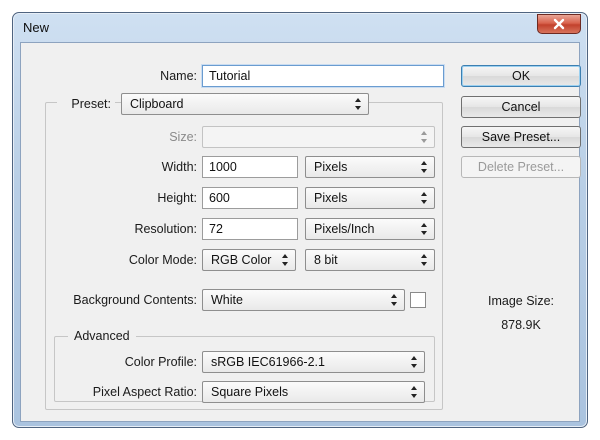 The image size is (600, 440). I want to click on resolution-input: 72, so click(250, 229).